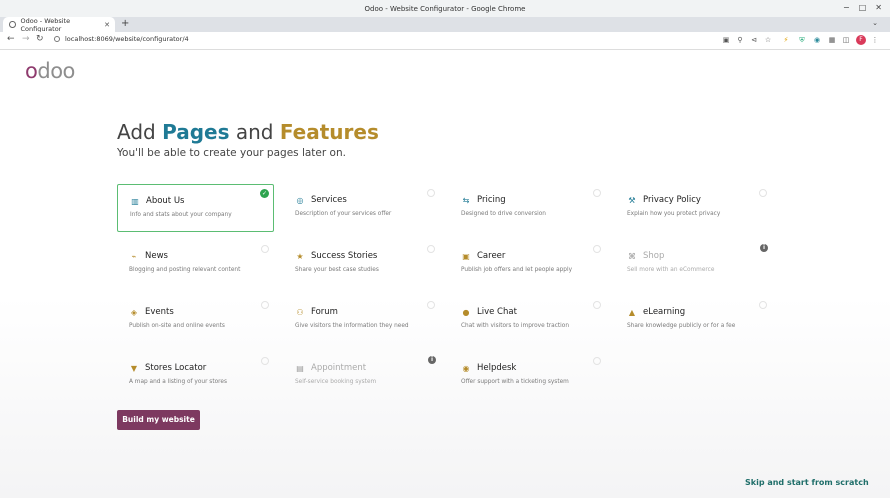  I want to click on page-title: Add Pages and Features, so click(248, 132).